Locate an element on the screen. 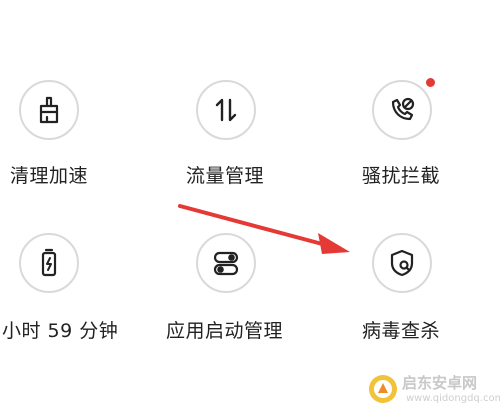  cleanup-label: 清理加速 is located at coordinates (49, 176).